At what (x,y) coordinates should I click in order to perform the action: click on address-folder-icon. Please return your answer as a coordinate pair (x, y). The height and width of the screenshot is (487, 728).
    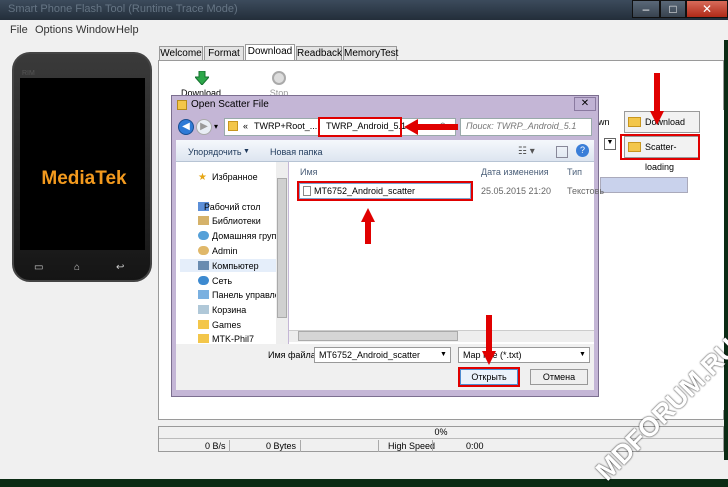
    Looking at the image, I should click on (233, 126).